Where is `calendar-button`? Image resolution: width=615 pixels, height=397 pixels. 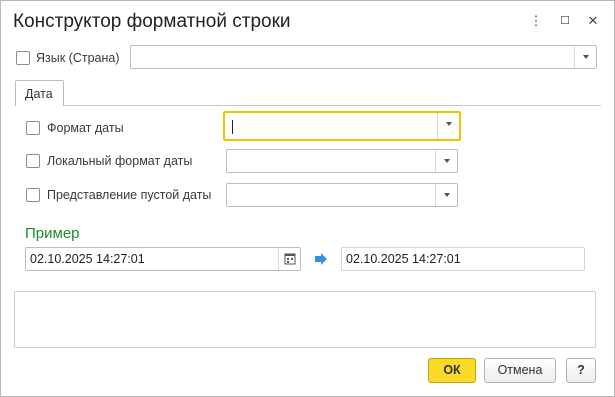
calendar-button is located at coordinates (289, 259).